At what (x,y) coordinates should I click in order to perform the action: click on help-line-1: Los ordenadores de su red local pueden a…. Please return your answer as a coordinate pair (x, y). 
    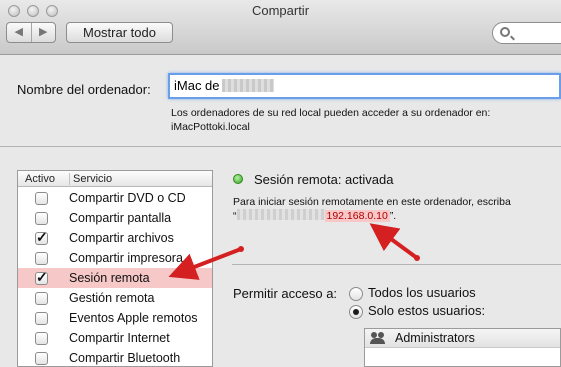
    Looking at the image, I should click on (331, 113).